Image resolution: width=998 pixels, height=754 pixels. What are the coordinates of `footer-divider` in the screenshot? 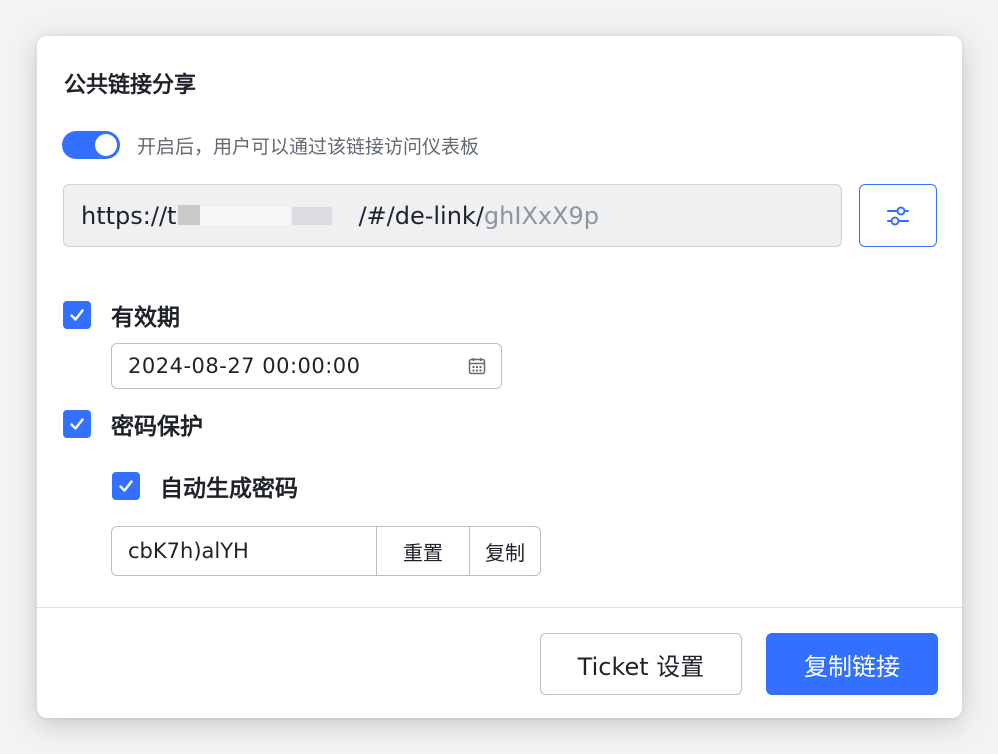 It's located at (499, 607).